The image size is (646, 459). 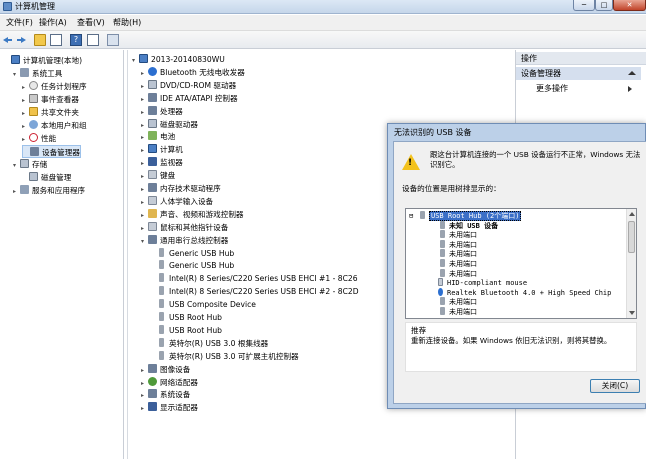 I want to click on device-tree-item: ▸ 声音、视频和游戏控制器, so click(x=192, y=214).